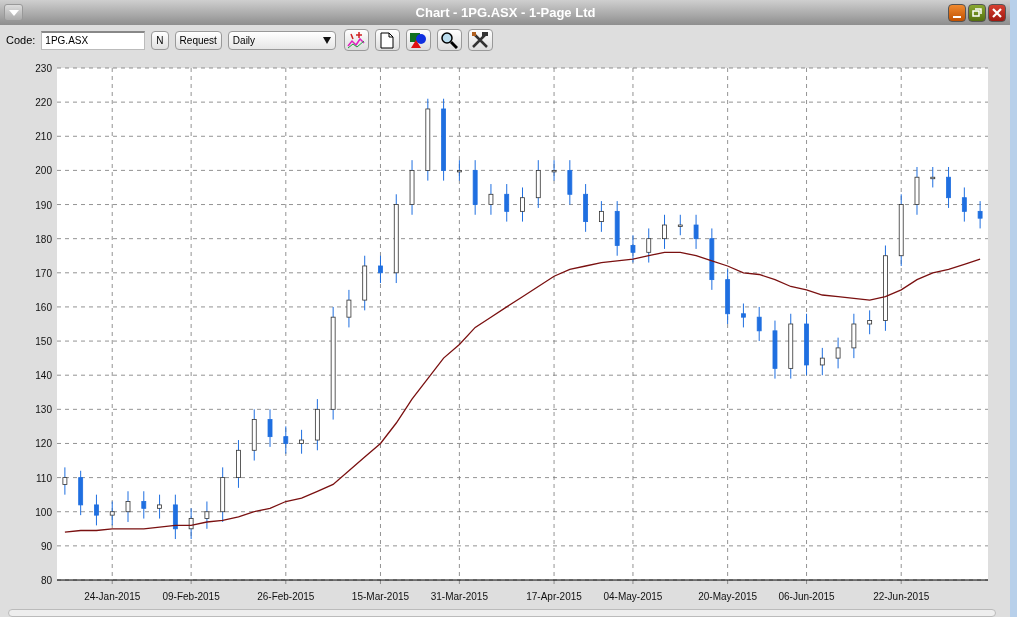 This screenshot has height=617, width=1017. What do you see at coordinates (44, 478) in the screenshot?
I see `y-axis-label: 110` at bounding box center [44, 478].